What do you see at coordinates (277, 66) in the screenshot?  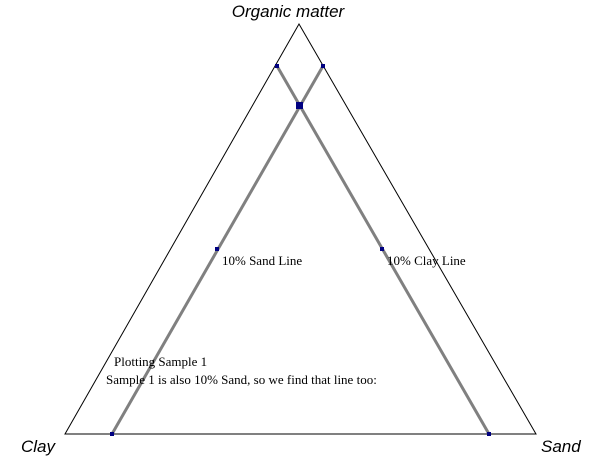 I see `clay-line-top-marker` at bounding box center [277, 66].